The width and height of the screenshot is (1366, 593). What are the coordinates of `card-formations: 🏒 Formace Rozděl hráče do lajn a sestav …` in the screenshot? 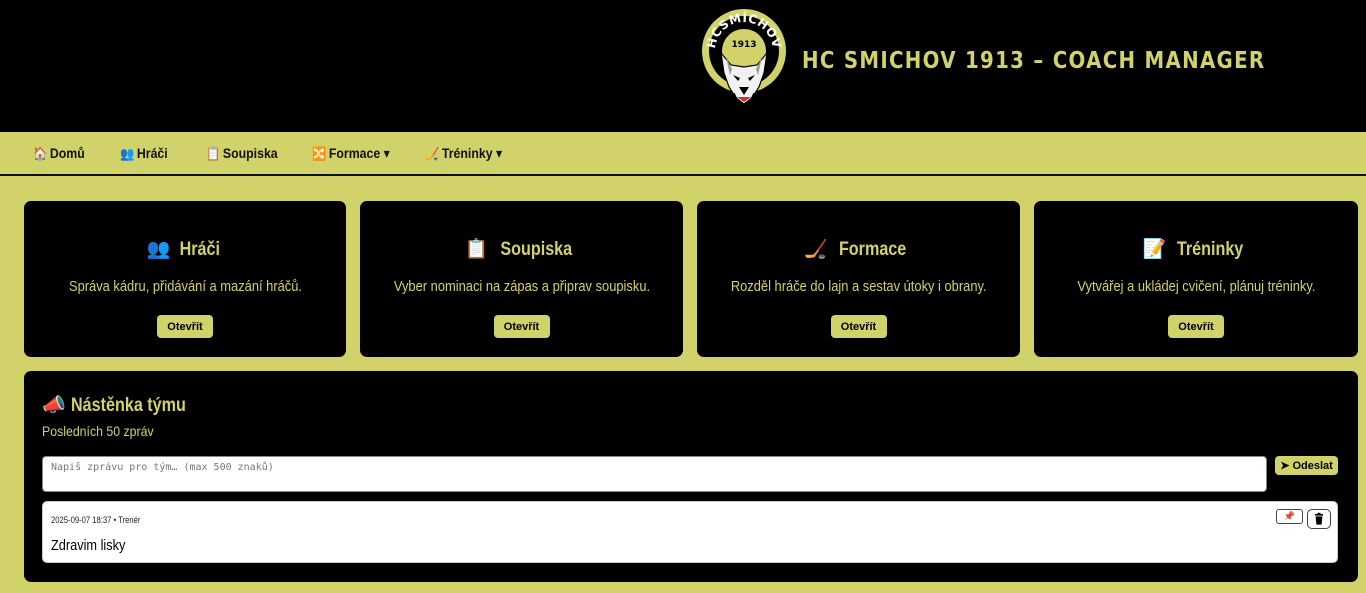 It's located at (858, 279).